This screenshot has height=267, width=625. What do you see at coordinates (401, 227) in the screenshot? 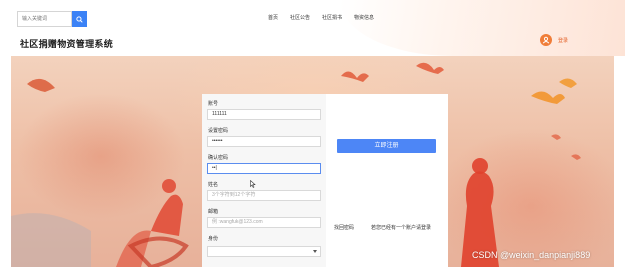
I see `login-account-link: 若您已经有一个账户请登录` at bounding box center [401, 227].